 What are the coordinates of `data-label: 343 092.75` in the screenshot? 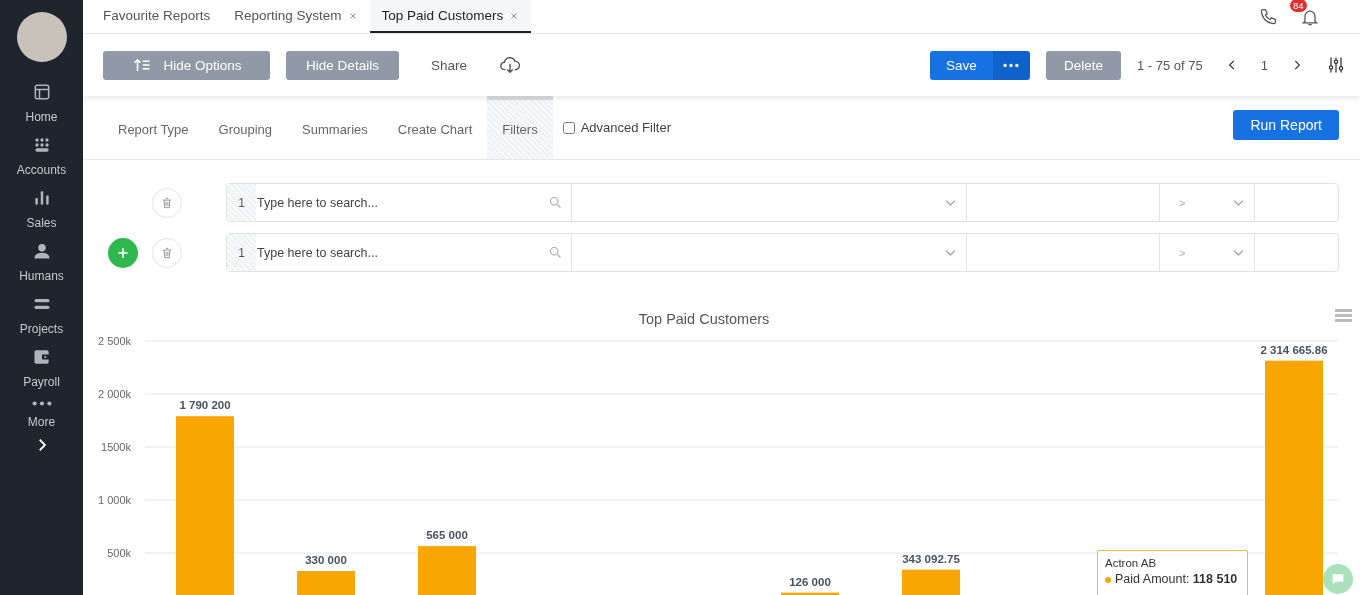 It's located at (931, 558).